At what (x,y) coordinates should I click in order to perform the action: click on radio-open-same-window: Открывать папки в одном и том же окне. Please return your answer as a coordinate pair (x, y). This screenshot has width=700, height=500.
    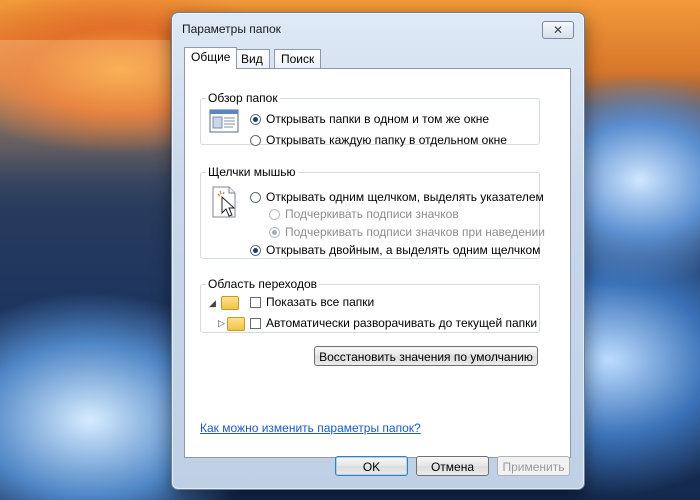
    Looking at the image, I should click on (369, 119).